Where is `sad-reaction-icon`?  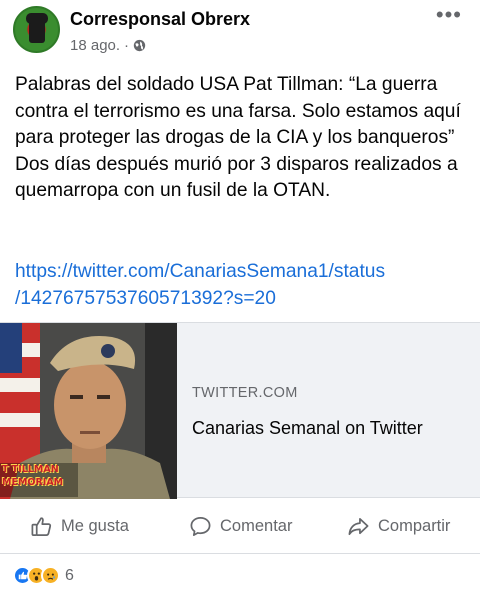 sad-reaction-icon is located at coordinates (50, 575).